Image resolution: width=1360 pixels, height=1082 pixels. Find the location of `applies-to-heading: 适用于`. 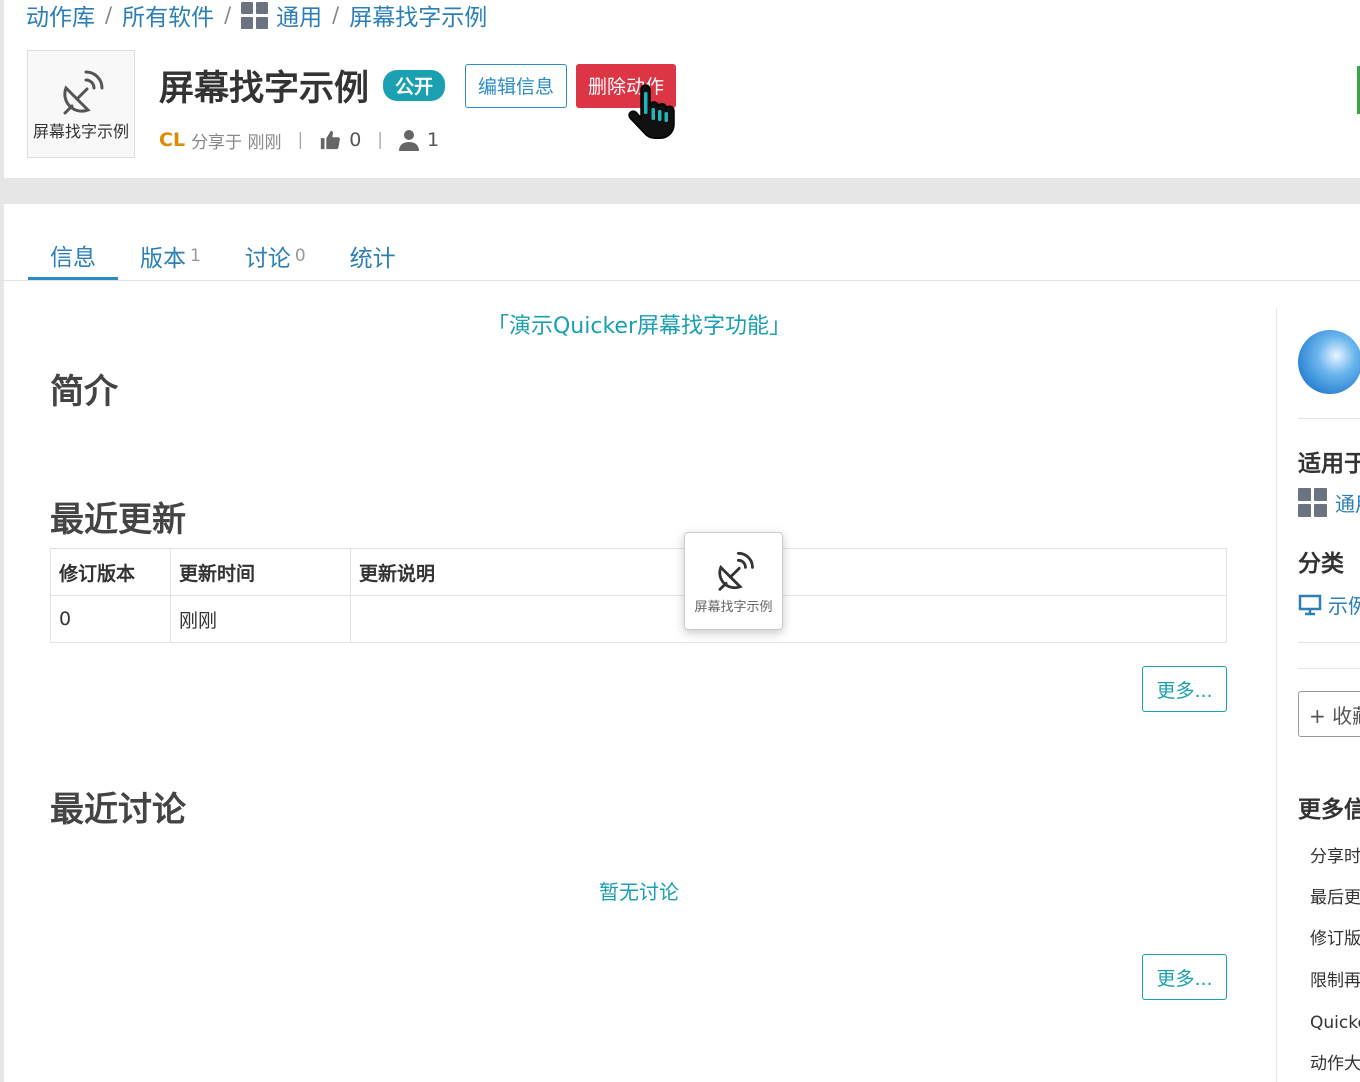

applies-to-heading: 适用于 is located at coordinates (1329, 464).